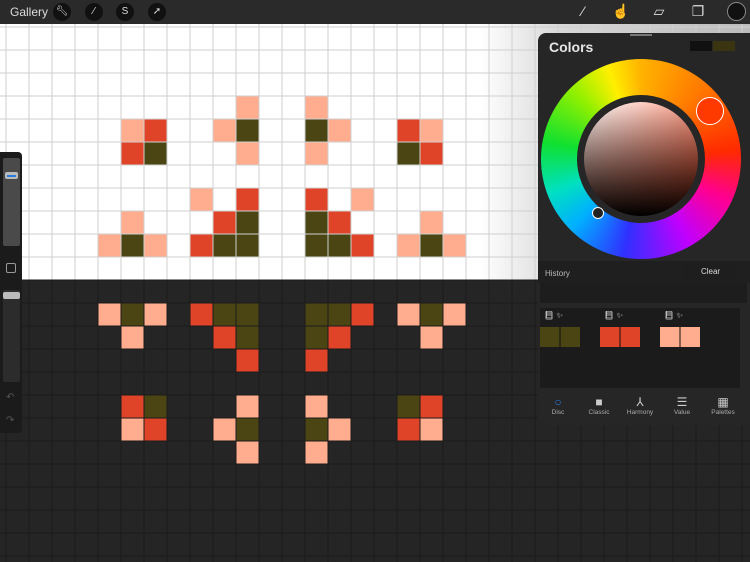 The height and width of the screenshot is (562, 750). I want to click on tab-disc: ○ Disc, so click(558, 405).